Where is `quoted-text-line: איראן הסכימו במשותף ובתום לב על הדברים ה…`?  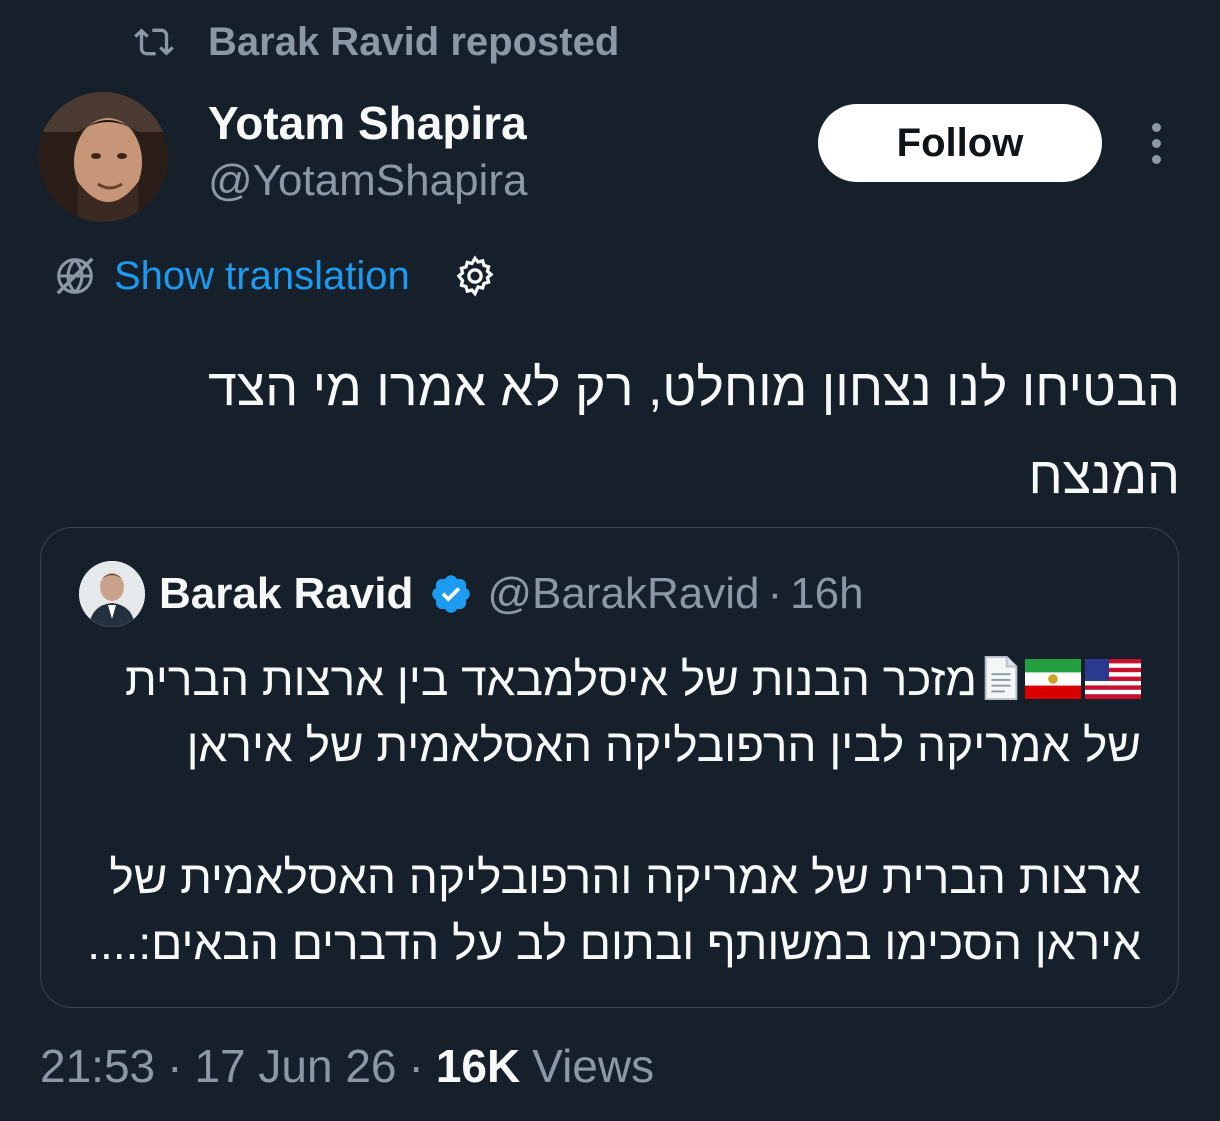 quoted-text-line: איראן הסכימו במשותף ובתום לב על הדברים ה… is located at coordinates (614, 943).